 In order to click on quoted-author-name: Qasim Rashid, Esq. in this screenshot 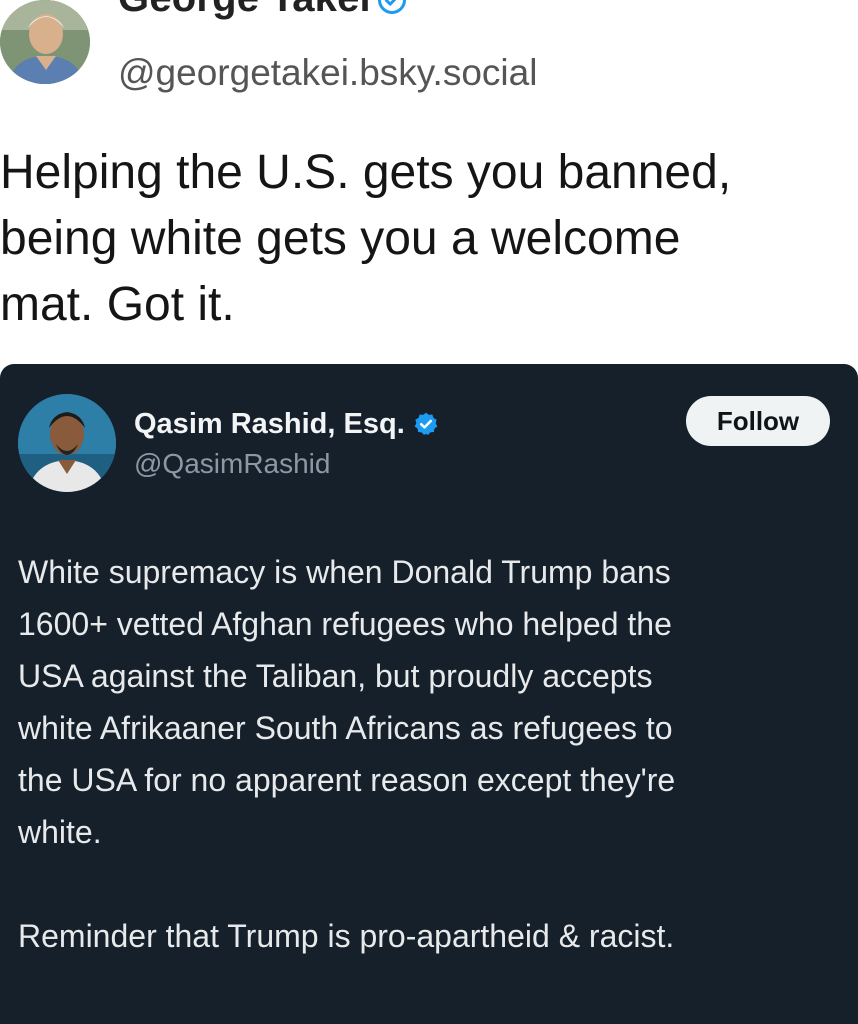, I will do `click(269, 424)`.